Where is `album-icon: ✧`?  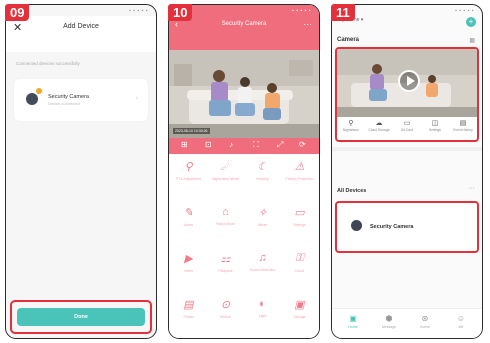
album-icon: ✧ is located at coordinates (262, 213).